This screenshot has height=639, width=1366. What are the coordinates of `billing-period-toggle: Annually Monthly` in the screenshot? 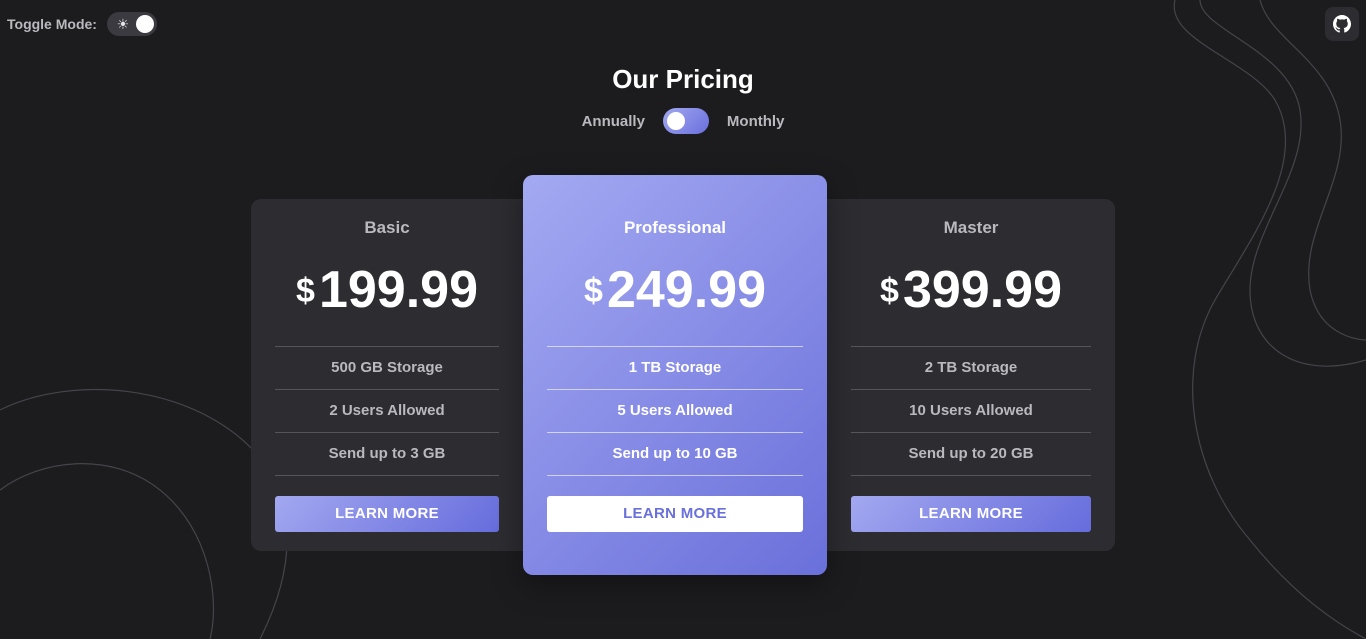 It's located at (683, 121).